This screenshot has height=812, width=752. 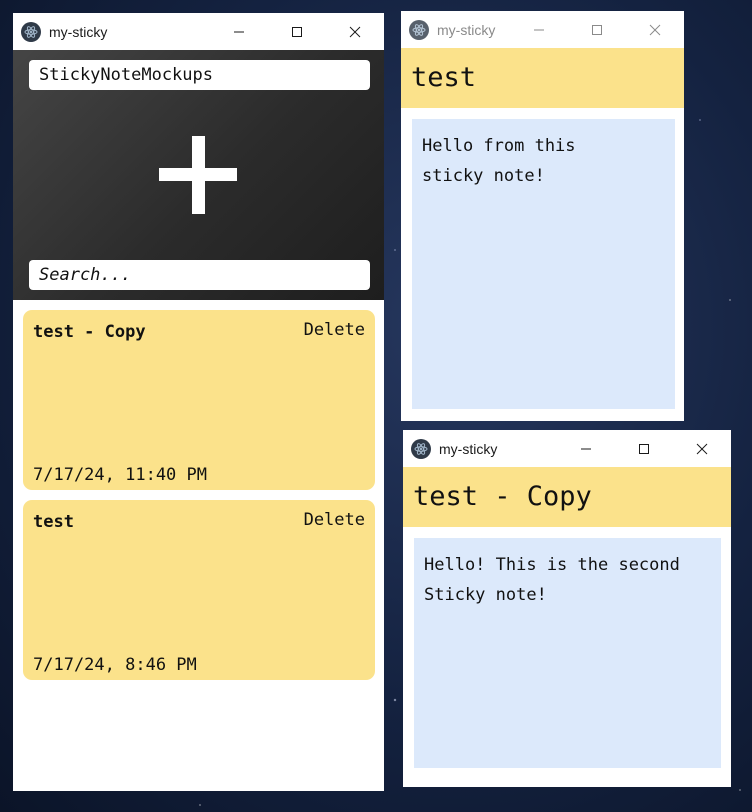 I want to click on note-card: test - Copy Delete 7/17/24, 11:40 PM, so click(x=199, y=400).